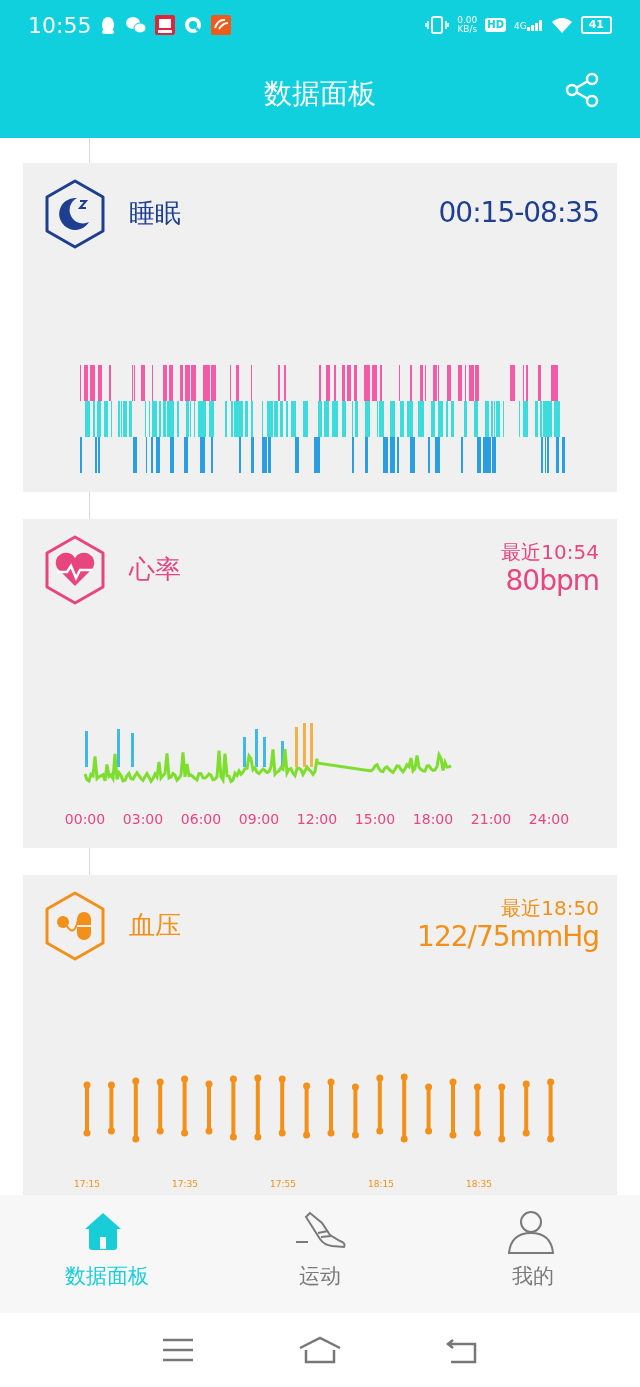 The height and width of the screenshot is (1387, 640). I want to click on battery-indicator: 41, so click(596, 25).